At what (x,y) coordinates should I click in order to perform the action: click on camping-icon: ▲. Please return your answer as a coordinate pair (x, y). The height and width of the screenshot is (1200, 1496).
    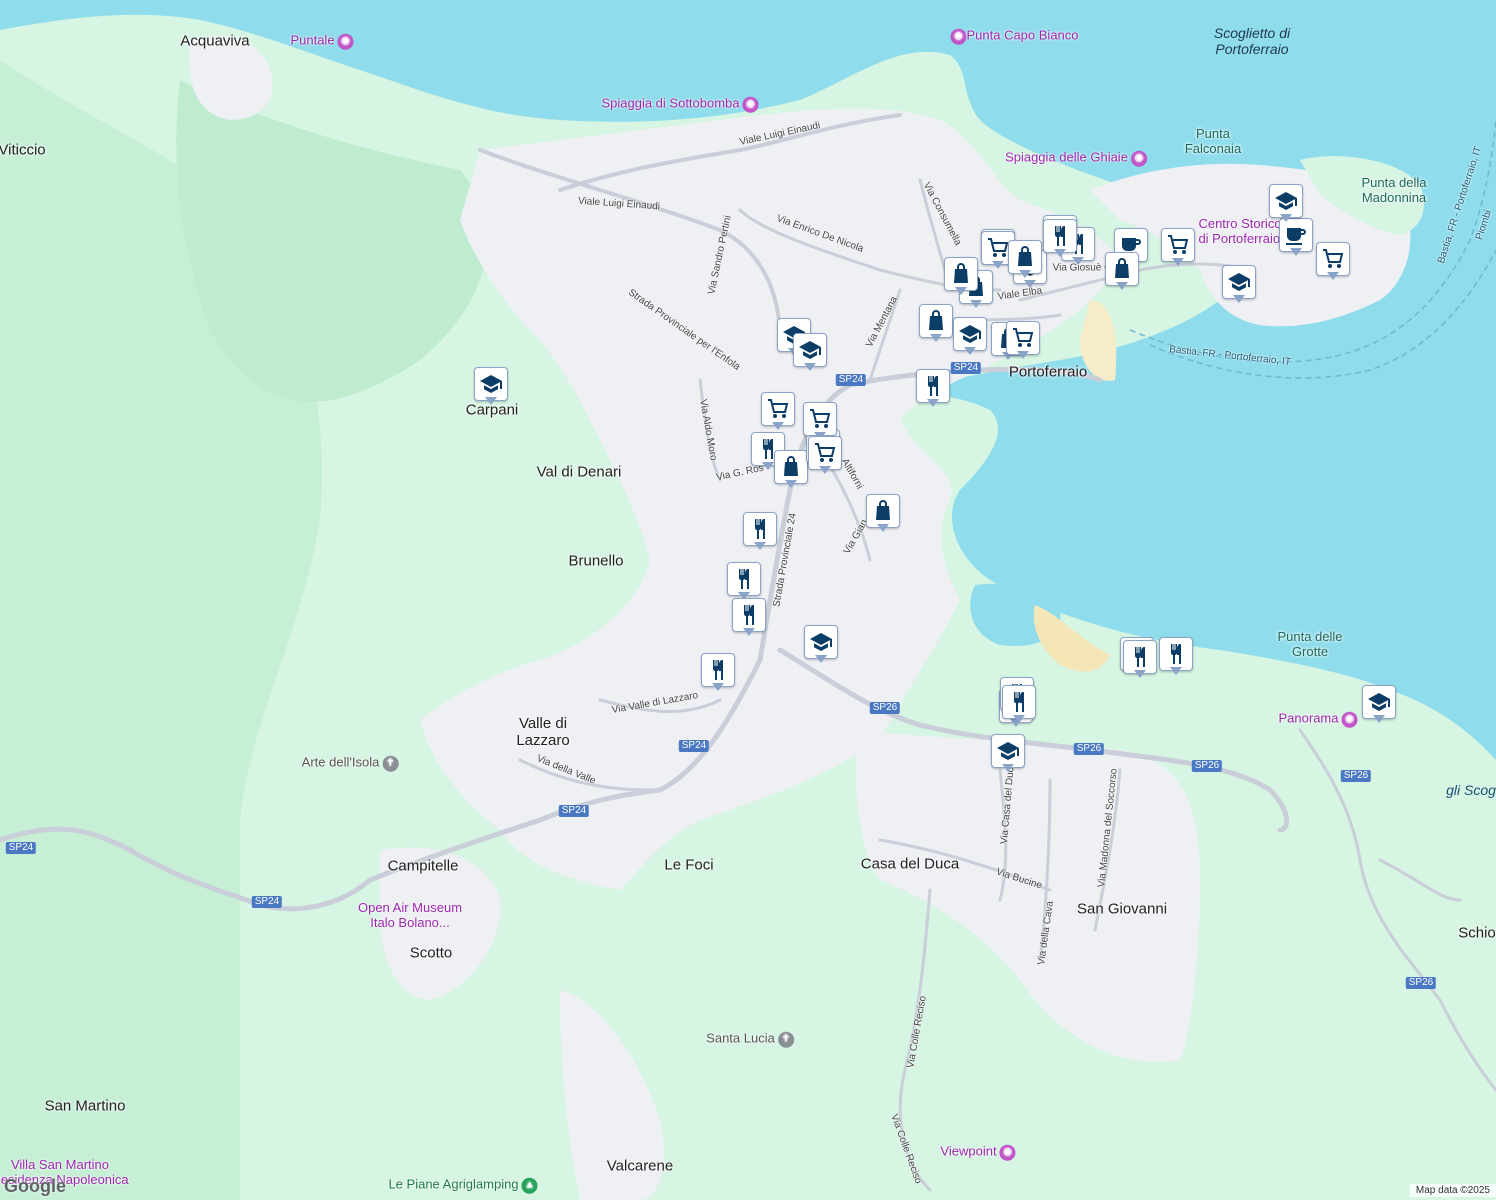
    Looking at the image, I should click on (529, 1185).